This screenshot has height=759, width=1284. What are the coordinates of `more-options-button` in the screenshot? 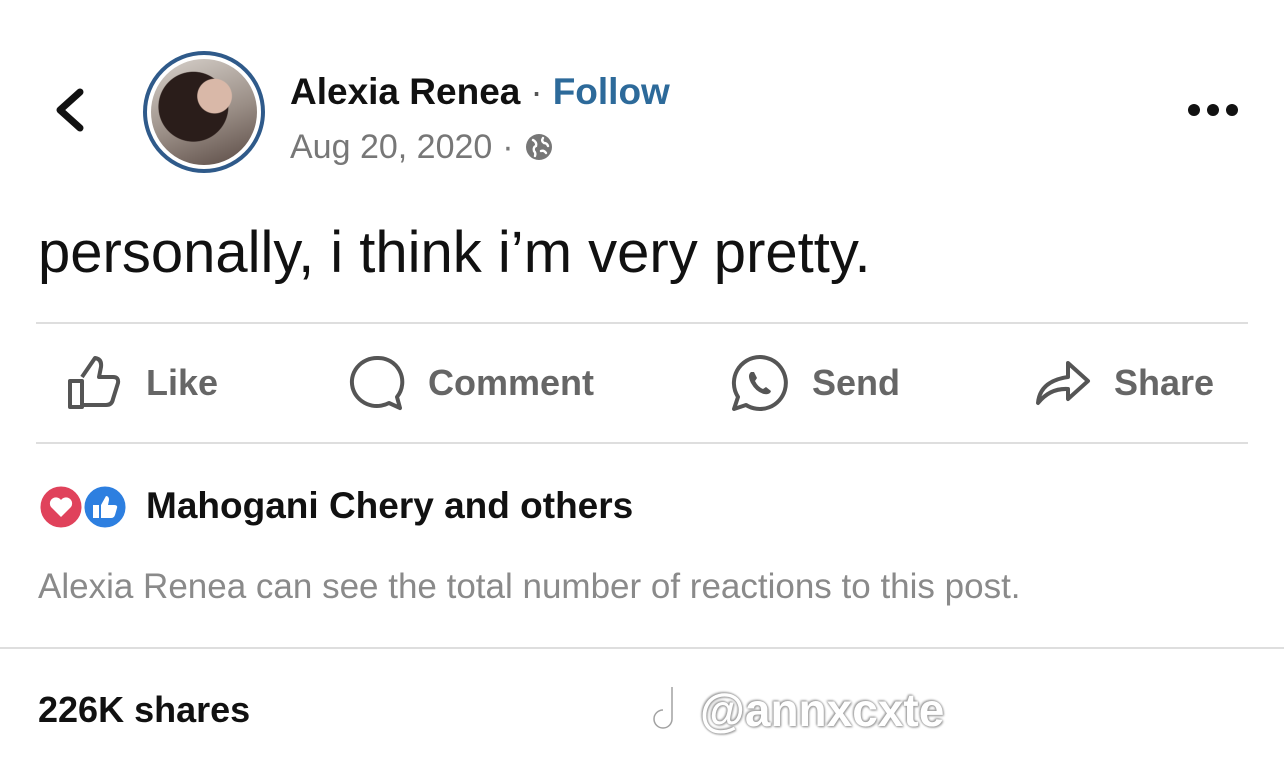 It's located at (1213, 110).